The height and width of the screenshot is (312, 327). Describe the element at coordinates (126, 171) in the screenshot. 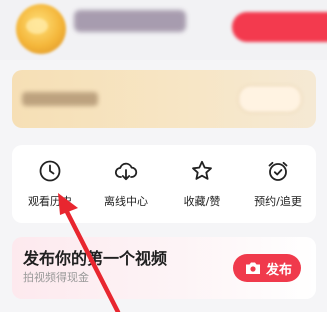

I see `cloud-download-icon` at that location.